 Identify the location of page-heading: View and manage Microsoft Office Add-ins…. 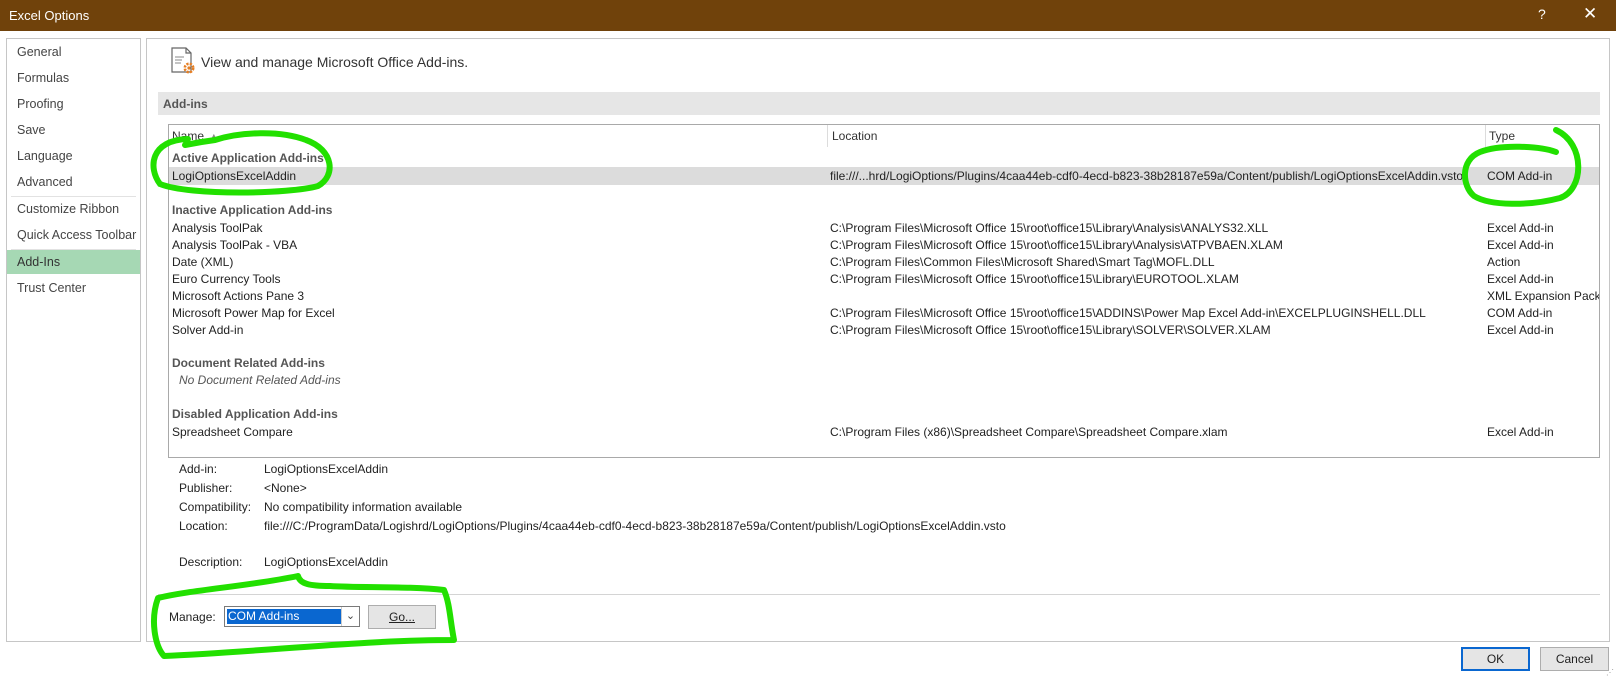
(335, 62).